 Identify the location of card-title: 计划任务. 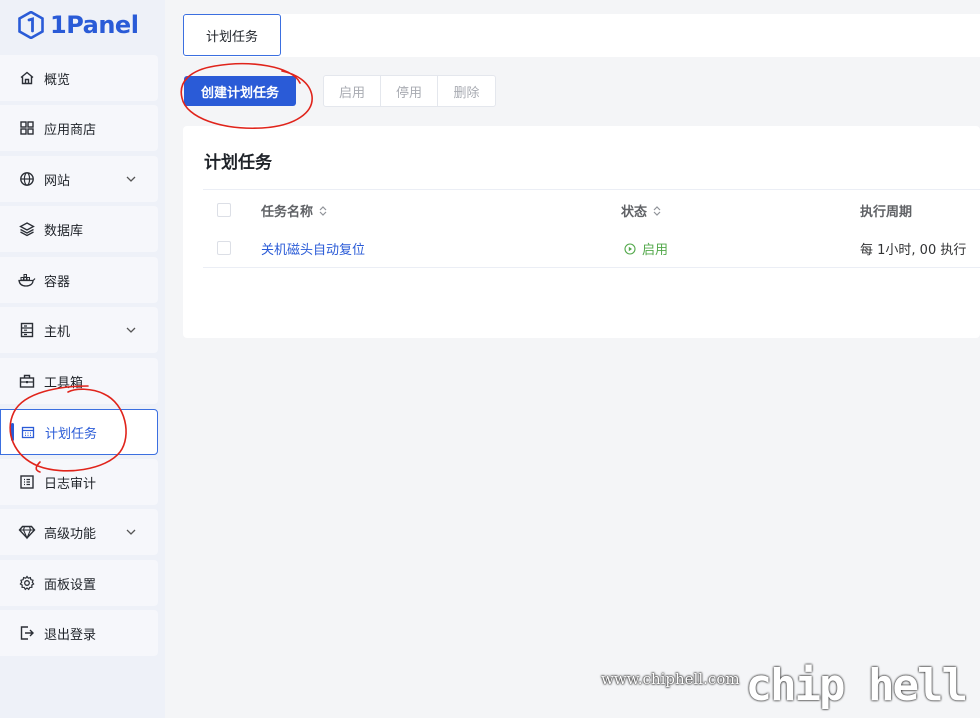
(238, 163).